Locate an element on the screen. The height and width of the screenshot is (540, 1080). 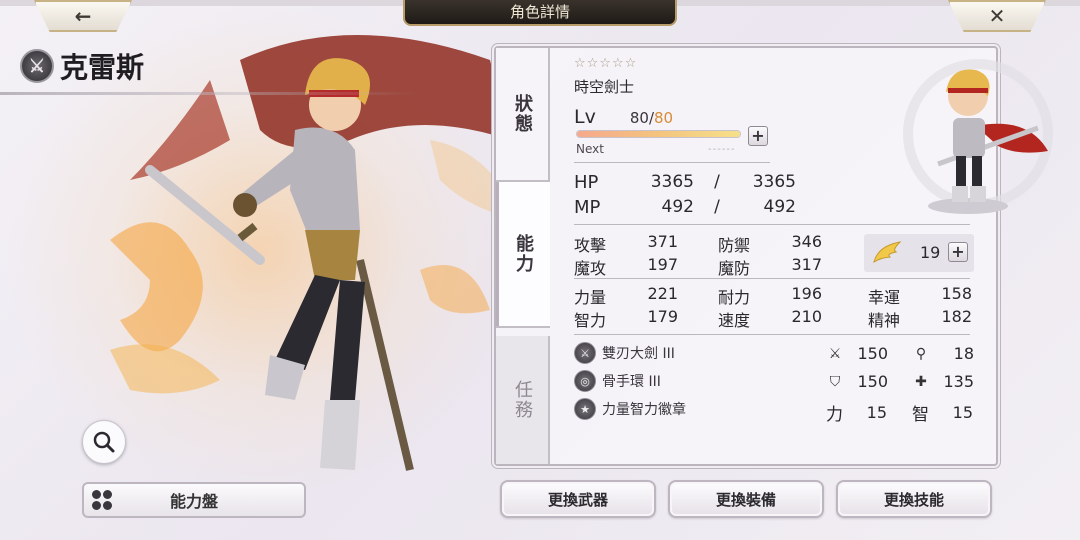
stat-spirit: 精神 182 is located at coordinates (920, 319).